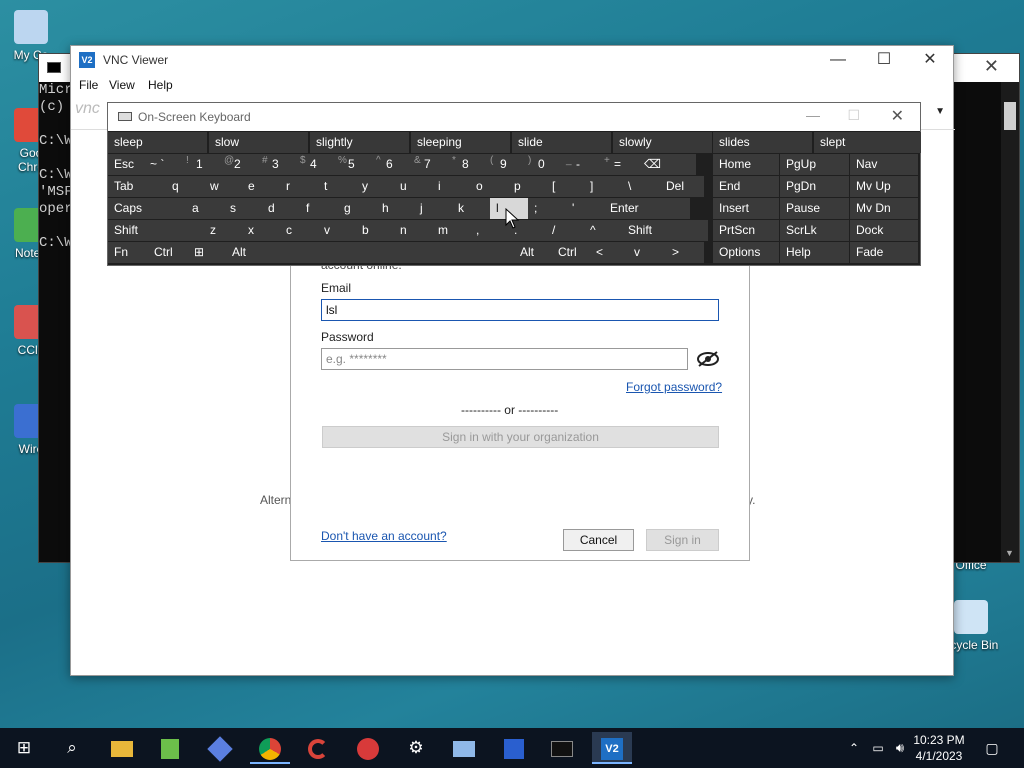 This screenshot has height=768, width=1024. Describe the element at coordinates (467, 164) in the screenshot. I see `key: * 8` at that location.